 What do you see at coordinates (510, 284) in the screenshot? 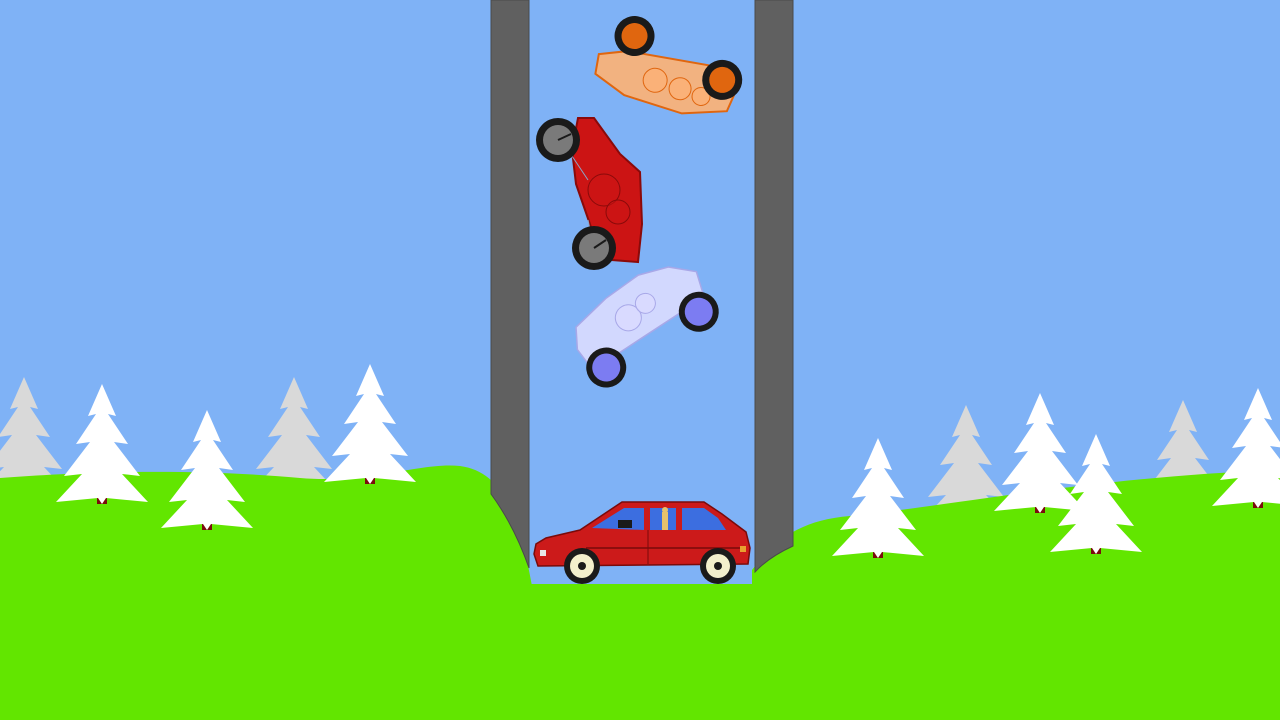
I see `left-pillar` at bounding box center [510, 284].